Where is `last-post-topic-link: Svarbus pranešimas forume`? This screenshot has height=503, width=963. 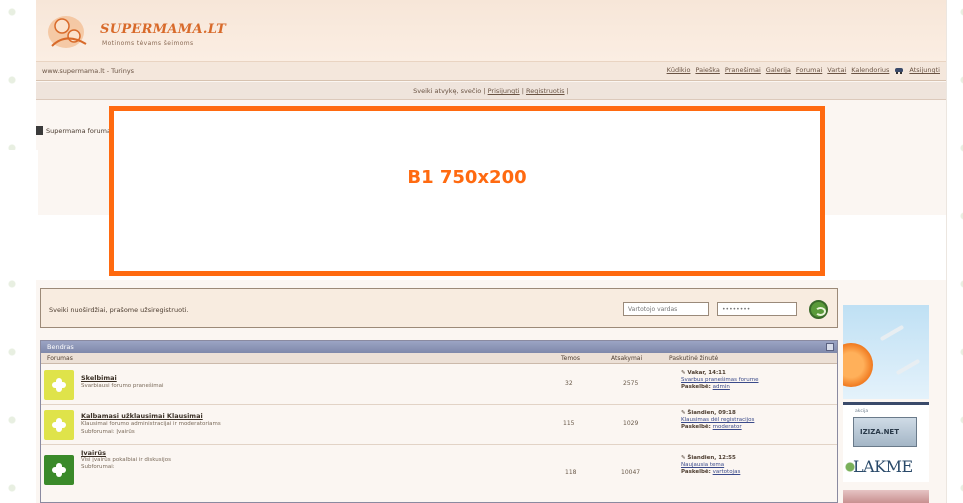
last-post-topic-link: Svarbus pranešimas forume is located at coordinates (720, 380).